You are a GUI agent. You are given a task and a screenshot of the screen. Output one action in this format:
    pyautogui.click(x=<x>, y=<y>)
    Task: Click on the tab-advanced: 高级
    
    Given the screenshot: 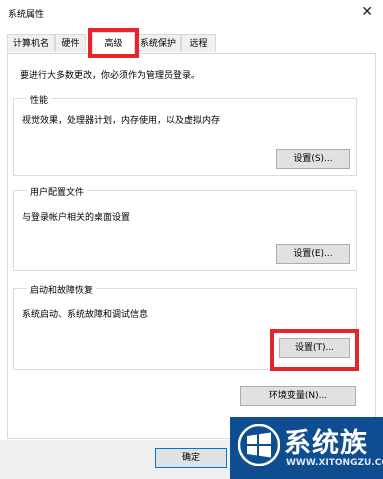 What is the action you would take?
    pyautogui.click(x=113, y=43)
    